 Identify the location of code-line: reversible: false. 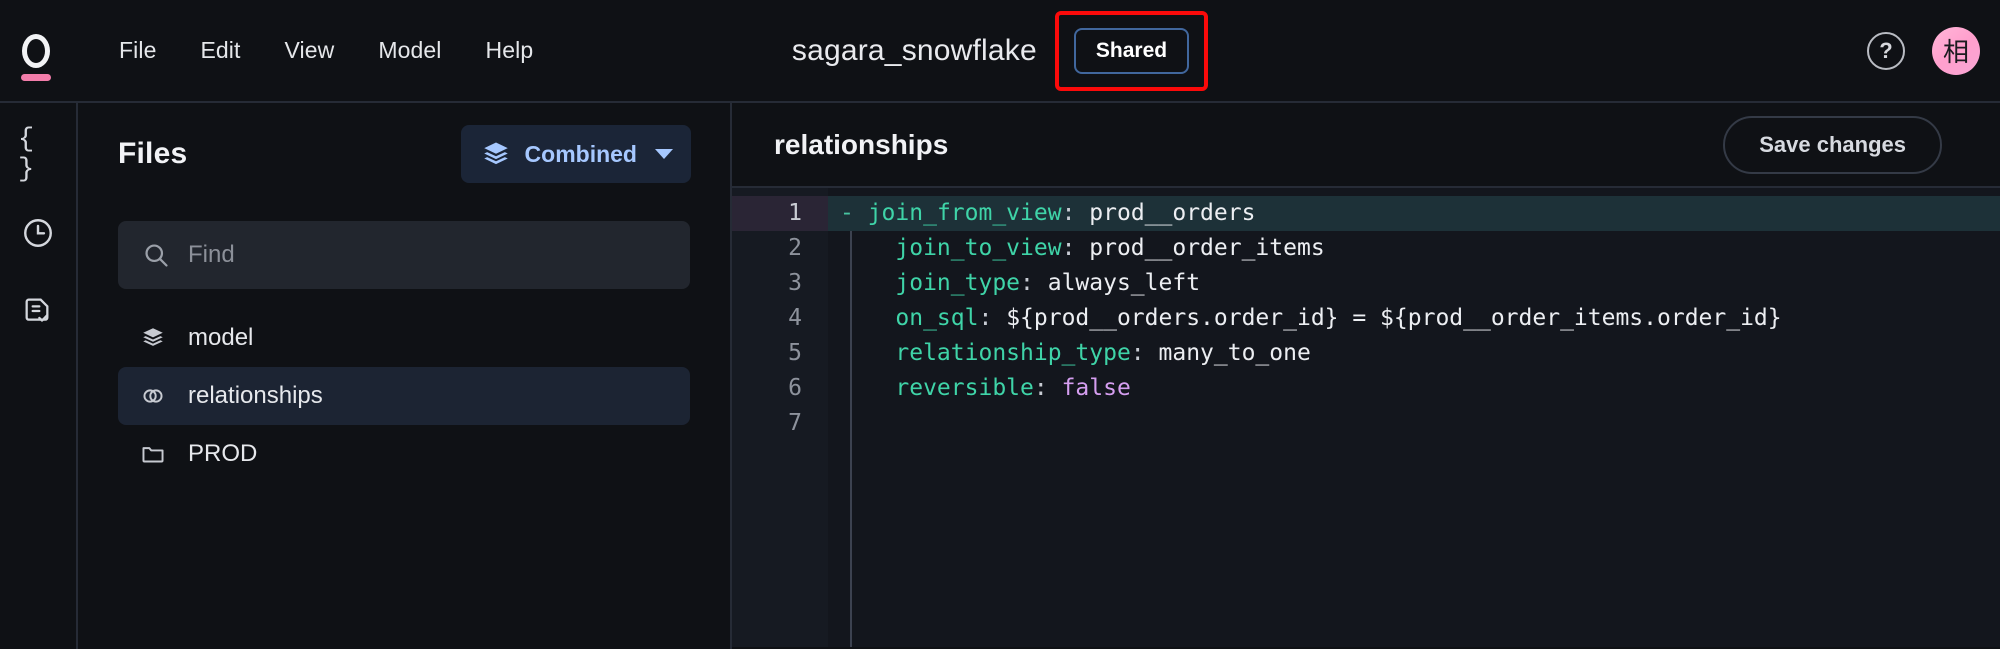
(1414, 388).